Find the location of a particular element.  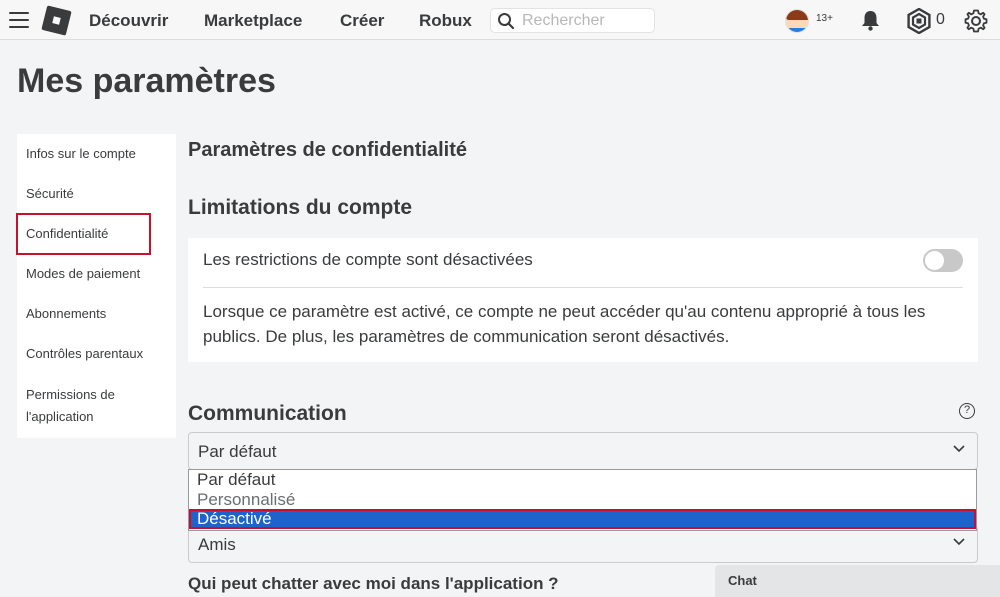

search-box is located at coordinates (572, 20).